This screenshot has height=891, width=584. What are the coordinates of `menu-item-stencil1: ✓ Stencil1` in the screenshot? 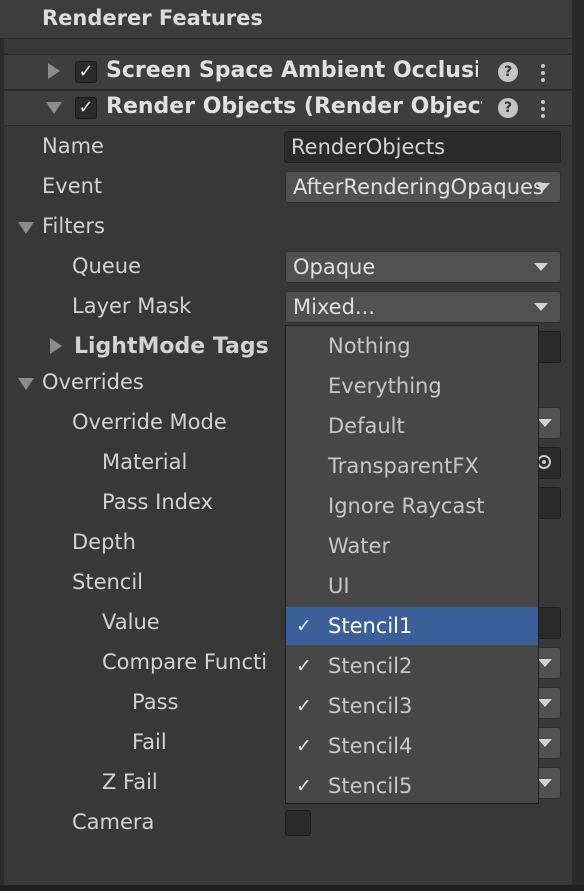 It's located at (412, 626).